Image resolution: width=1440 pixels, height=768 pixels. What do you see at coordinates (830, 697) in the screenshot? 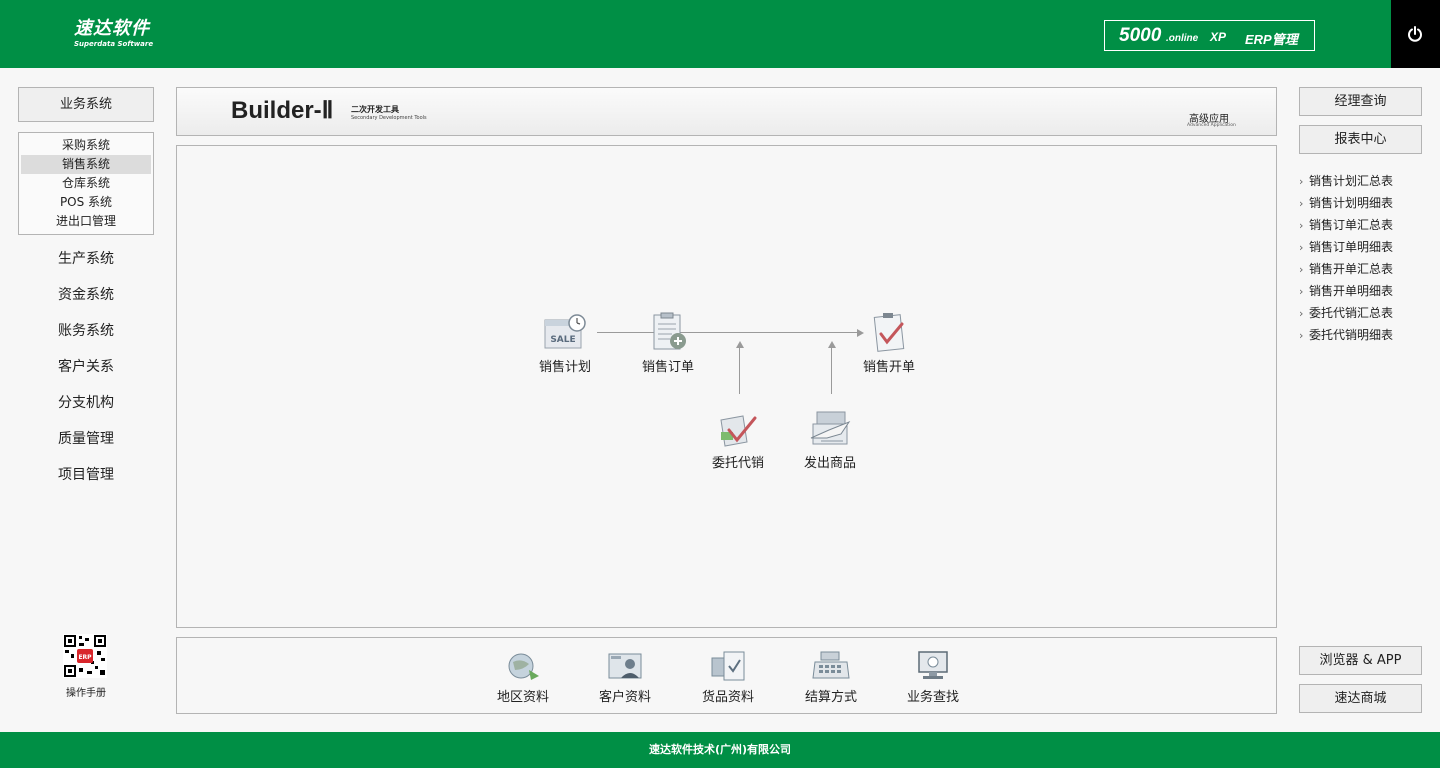
I see `tool-settlement-label: 结算方式` at bounding box center [830, 697].